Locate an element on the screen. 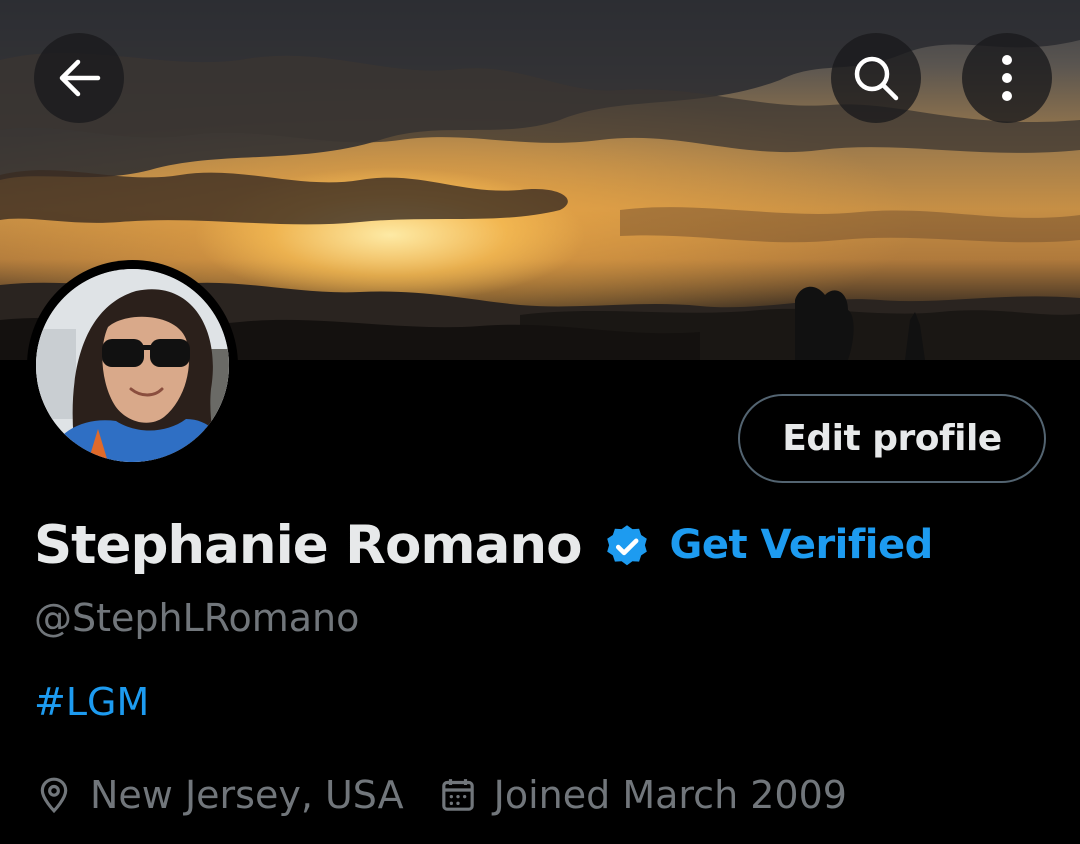  search-button is located at coordinates (876, 78).